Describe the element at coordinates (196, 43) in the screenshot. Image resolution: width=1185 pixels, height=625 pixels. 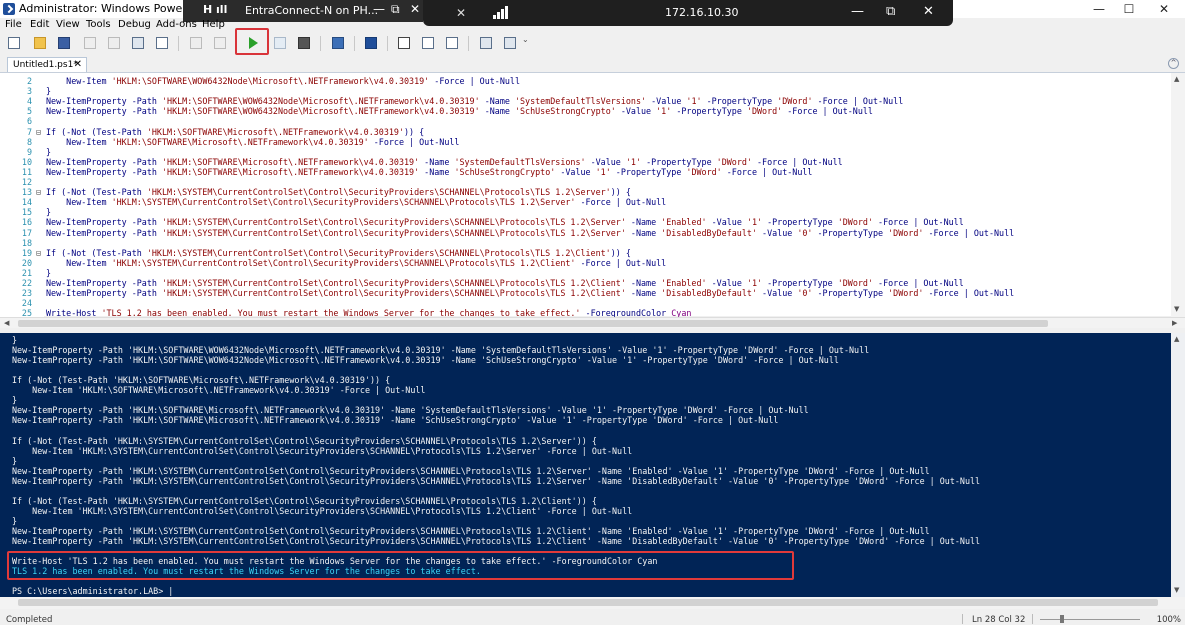
I see `undo-icon` at that location.